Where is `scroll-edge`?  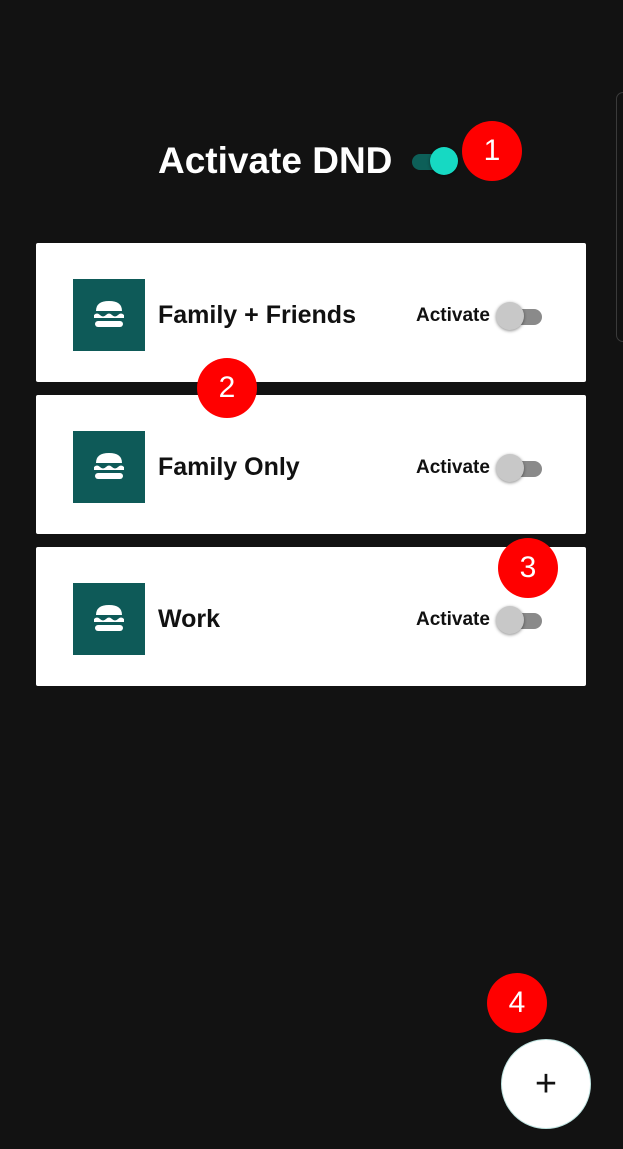 scroll-edge is located at coordinates (619, 217).